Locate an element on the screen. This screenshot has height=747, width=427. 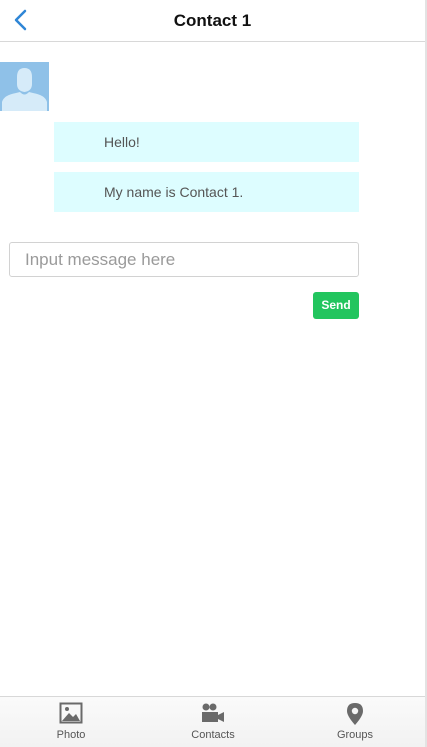
video-camera-icon is located at coordinates (213, 712).